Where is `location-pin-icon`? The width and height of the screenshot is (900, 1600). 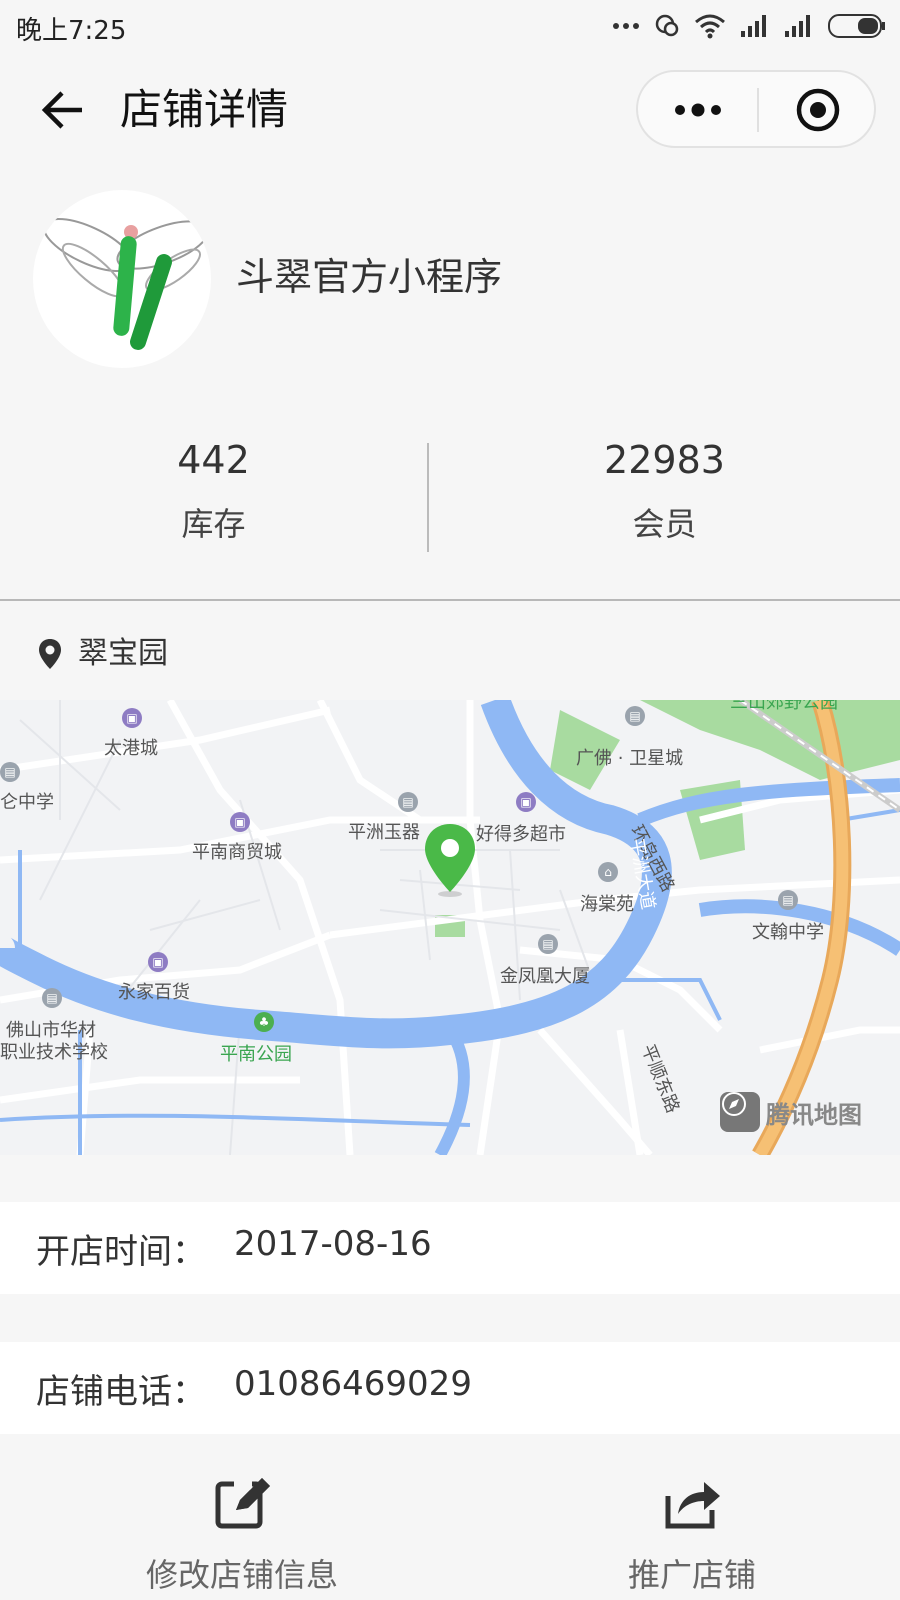 location-pin-icon is located at coordinates (50, 654).